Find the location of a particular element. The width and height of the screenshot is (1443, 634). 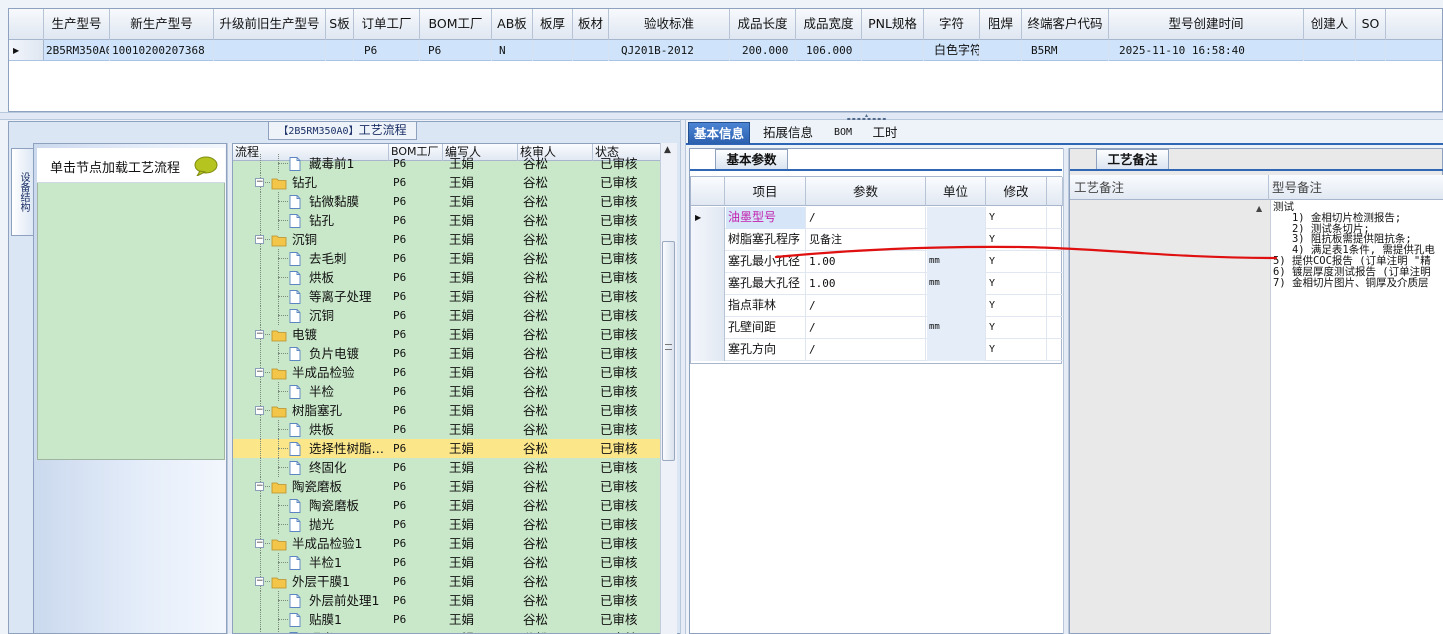

tree-row: − 陶瓷磨板 P6 王娟 谷松 已审核 is located at coordinates (447, 486).